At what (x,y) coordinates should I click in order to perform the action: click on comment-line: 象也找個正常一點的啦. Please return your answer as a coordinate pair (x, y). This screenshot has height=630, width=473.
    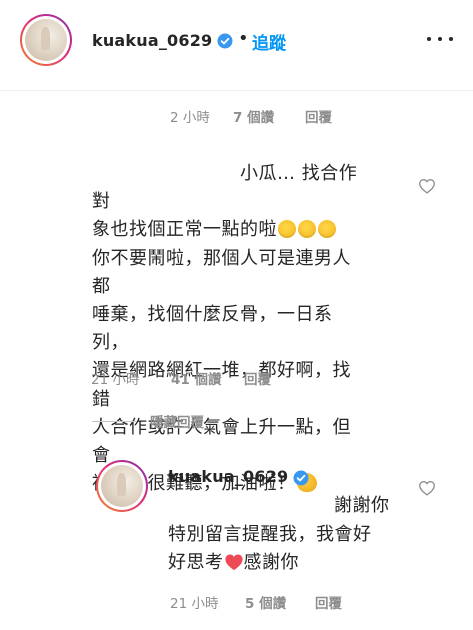
    Looking at the image, I should click on (184, 230).